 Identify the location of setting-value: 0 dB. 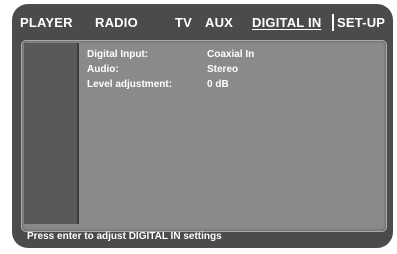
(218, 84).